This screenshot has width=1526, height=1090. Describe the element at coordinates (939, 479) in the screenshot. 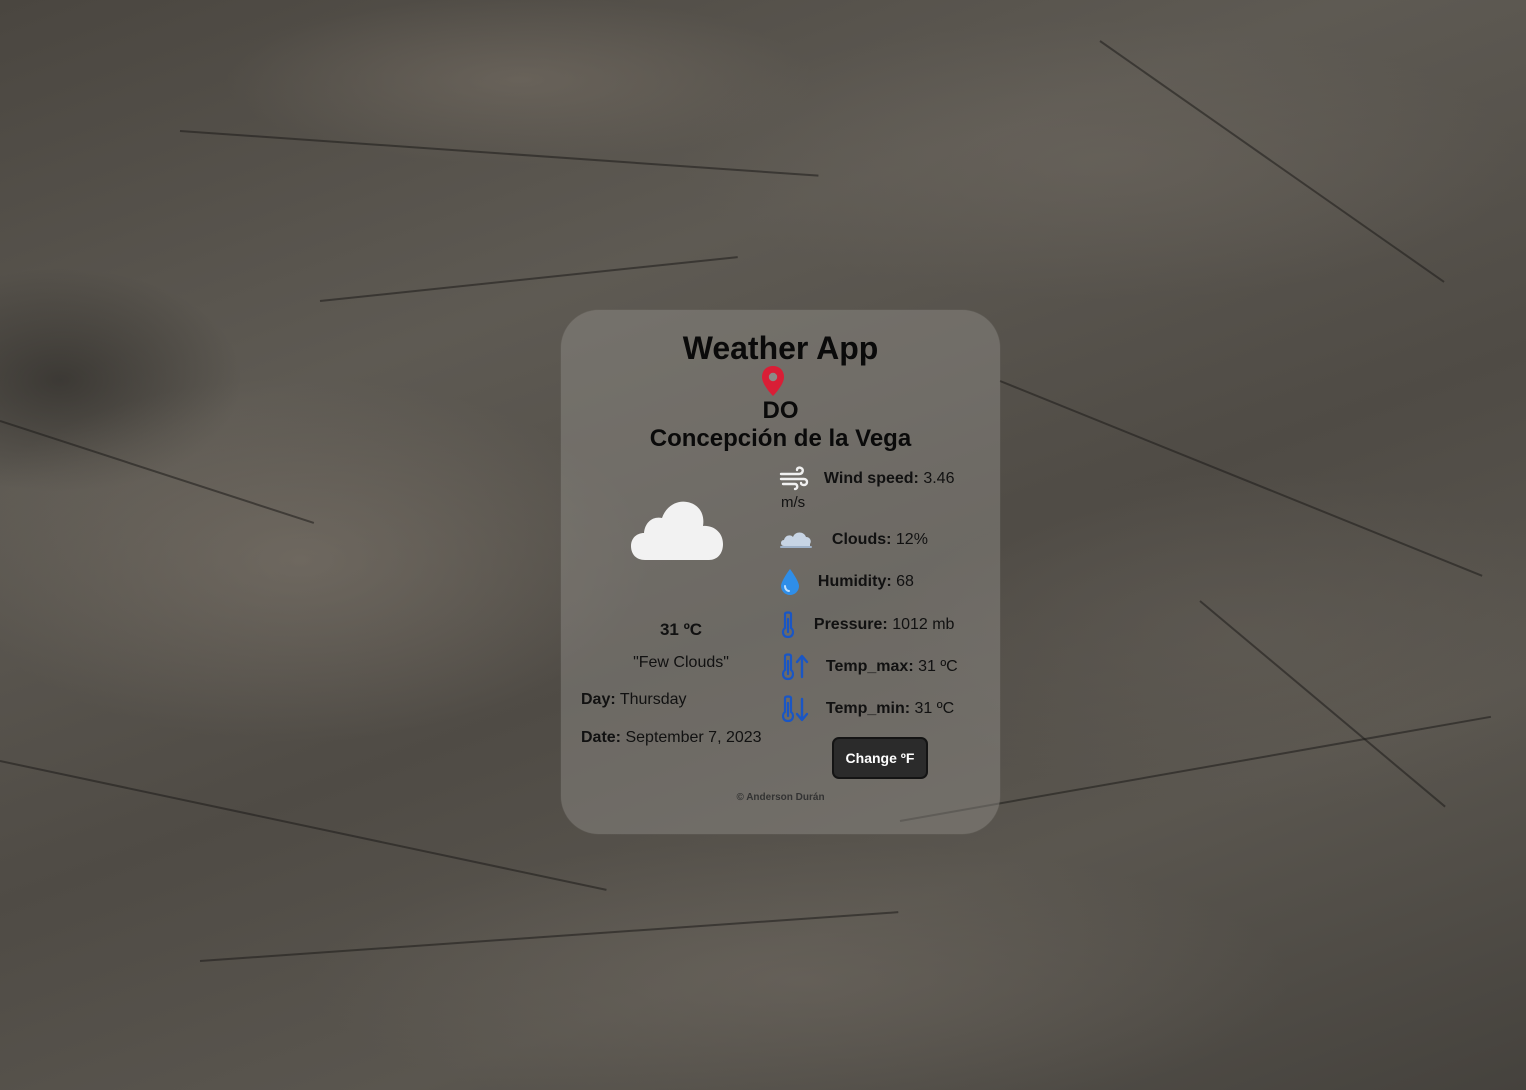

I see `wind-speed-value: 3.46` at that location.